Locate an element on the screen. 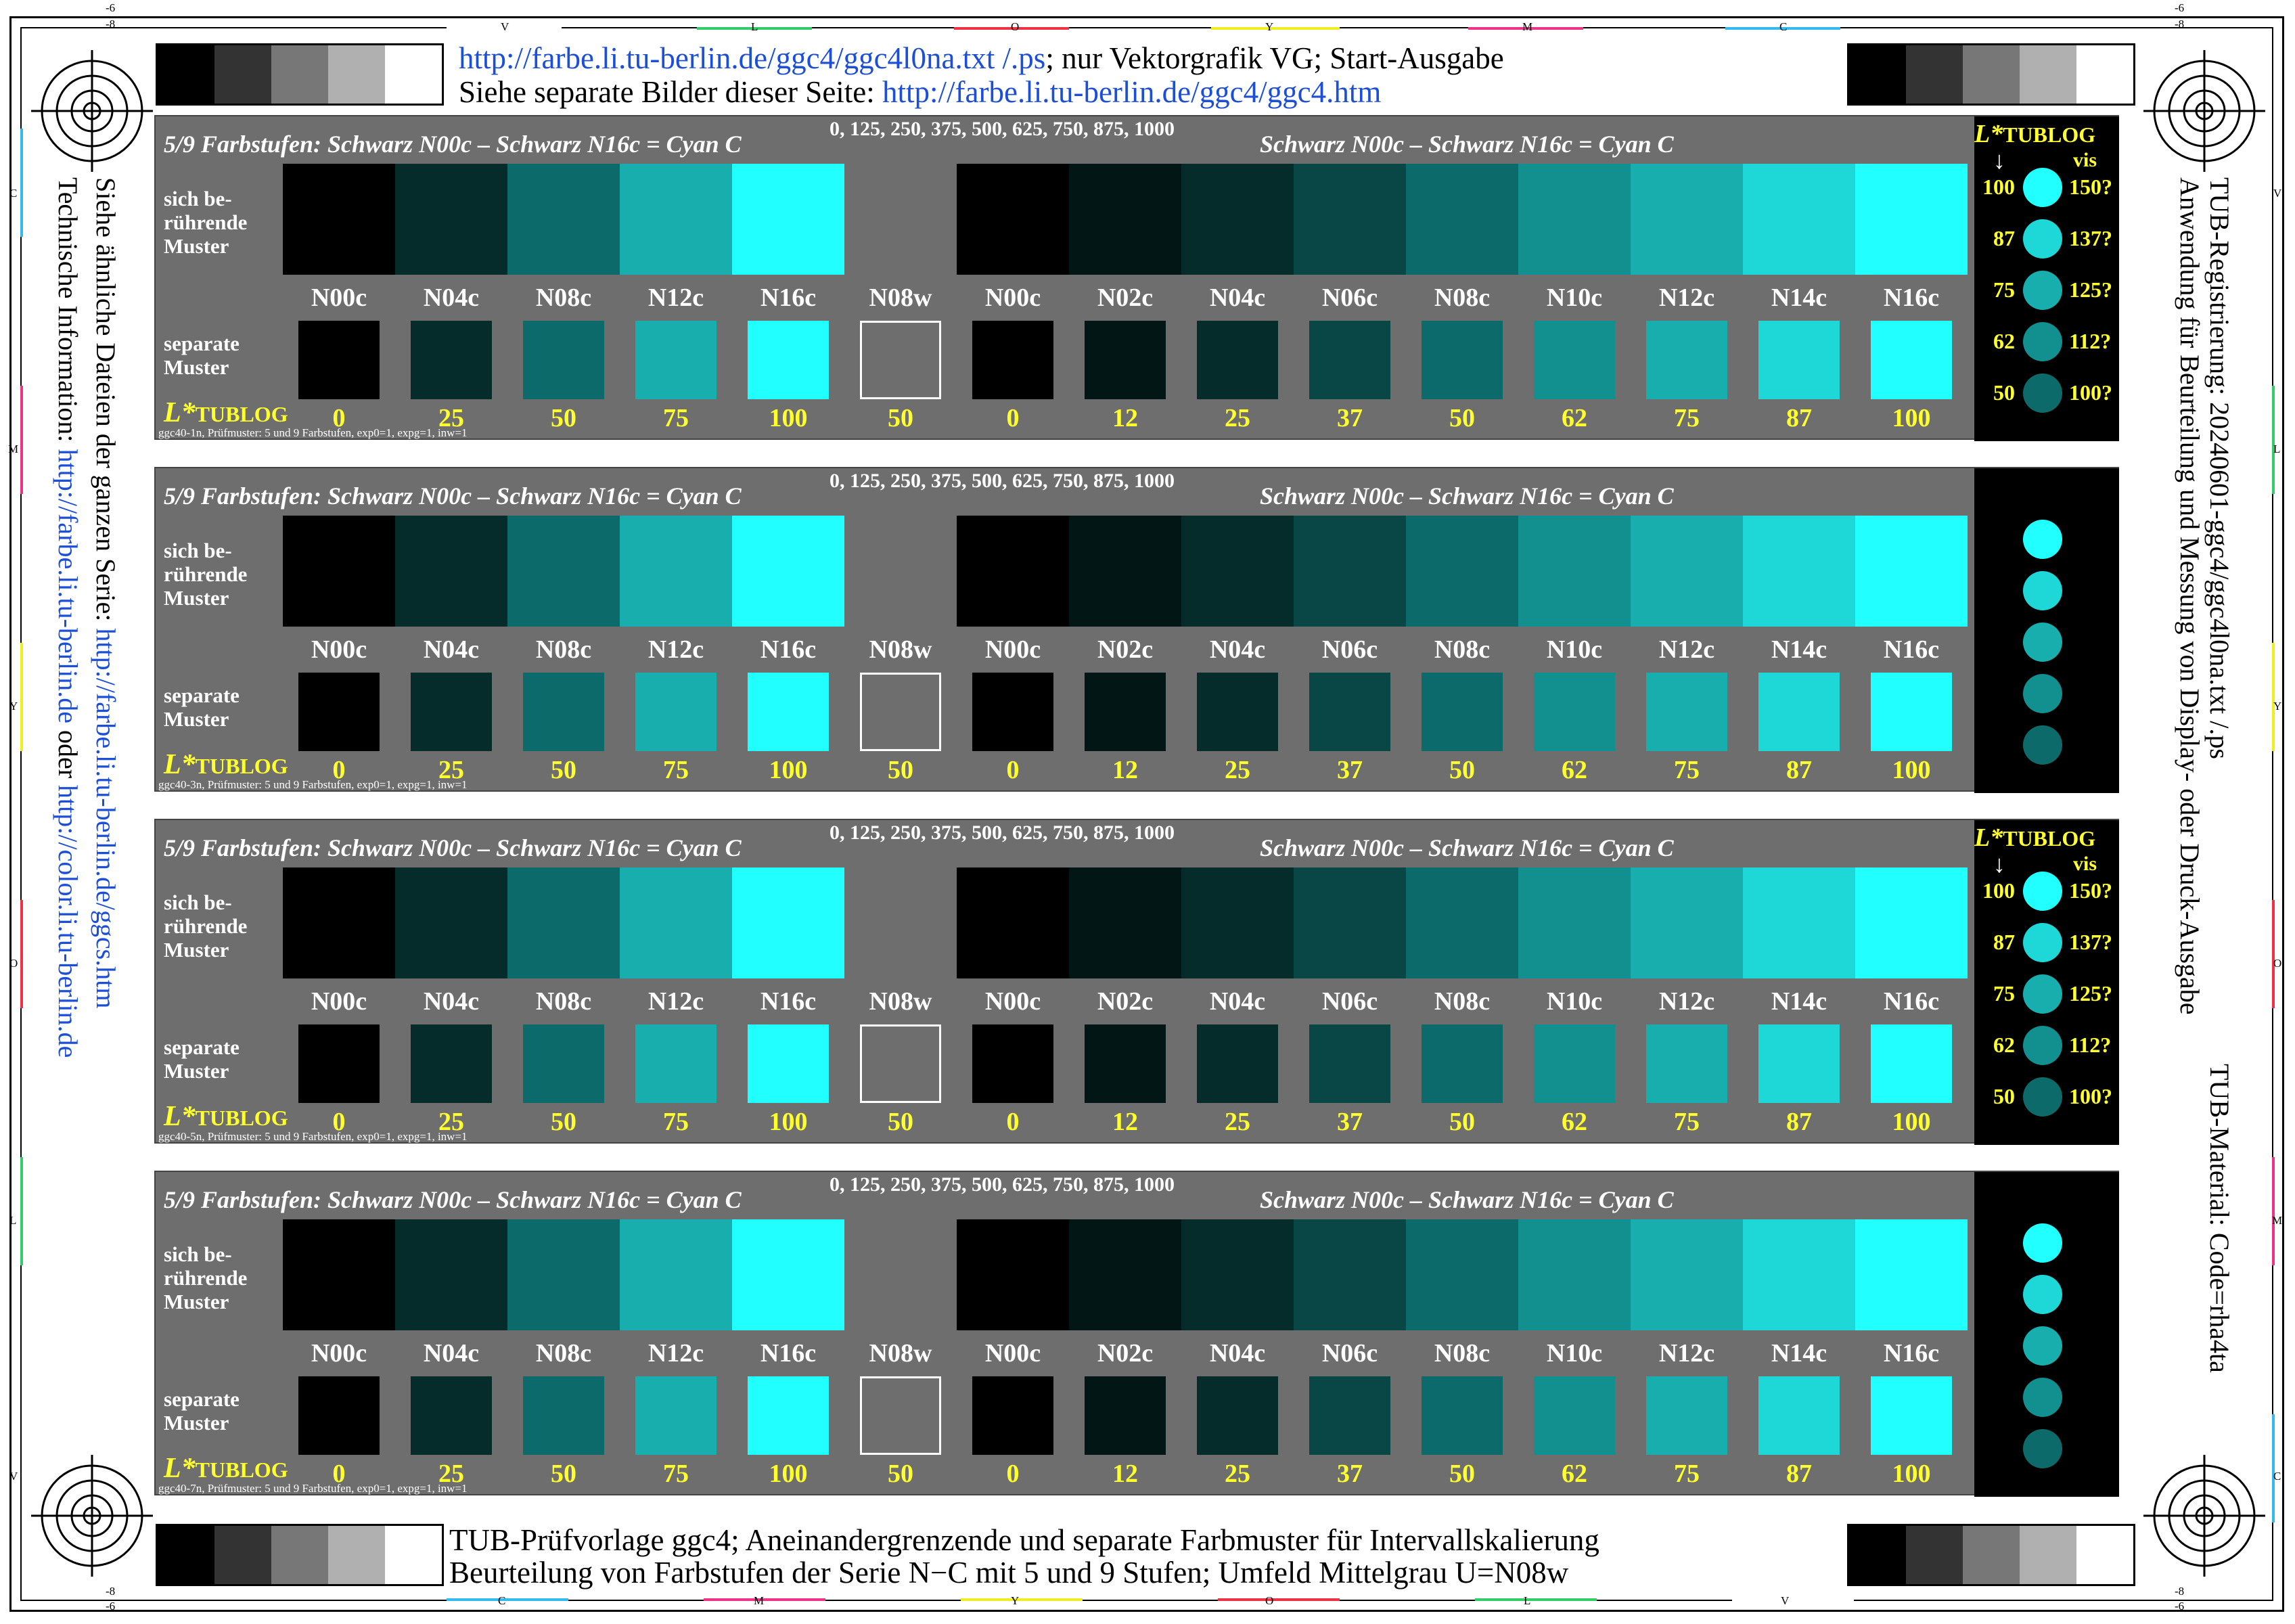 The height and width of the screenshot is (1624, 2295). swatch-code: N02c is located at coordinates (1125, 649).